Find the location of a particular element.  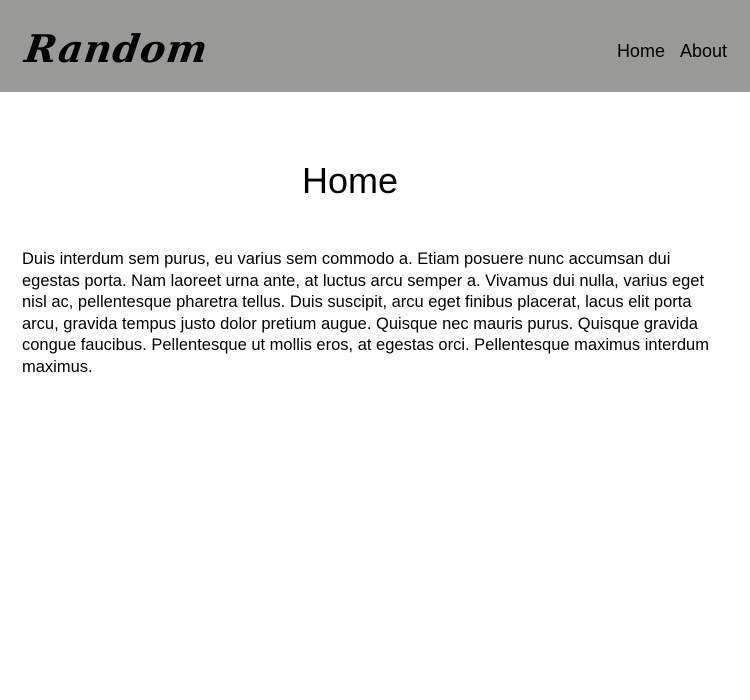

nav-link-about: About is located at coordinates (703, 51).